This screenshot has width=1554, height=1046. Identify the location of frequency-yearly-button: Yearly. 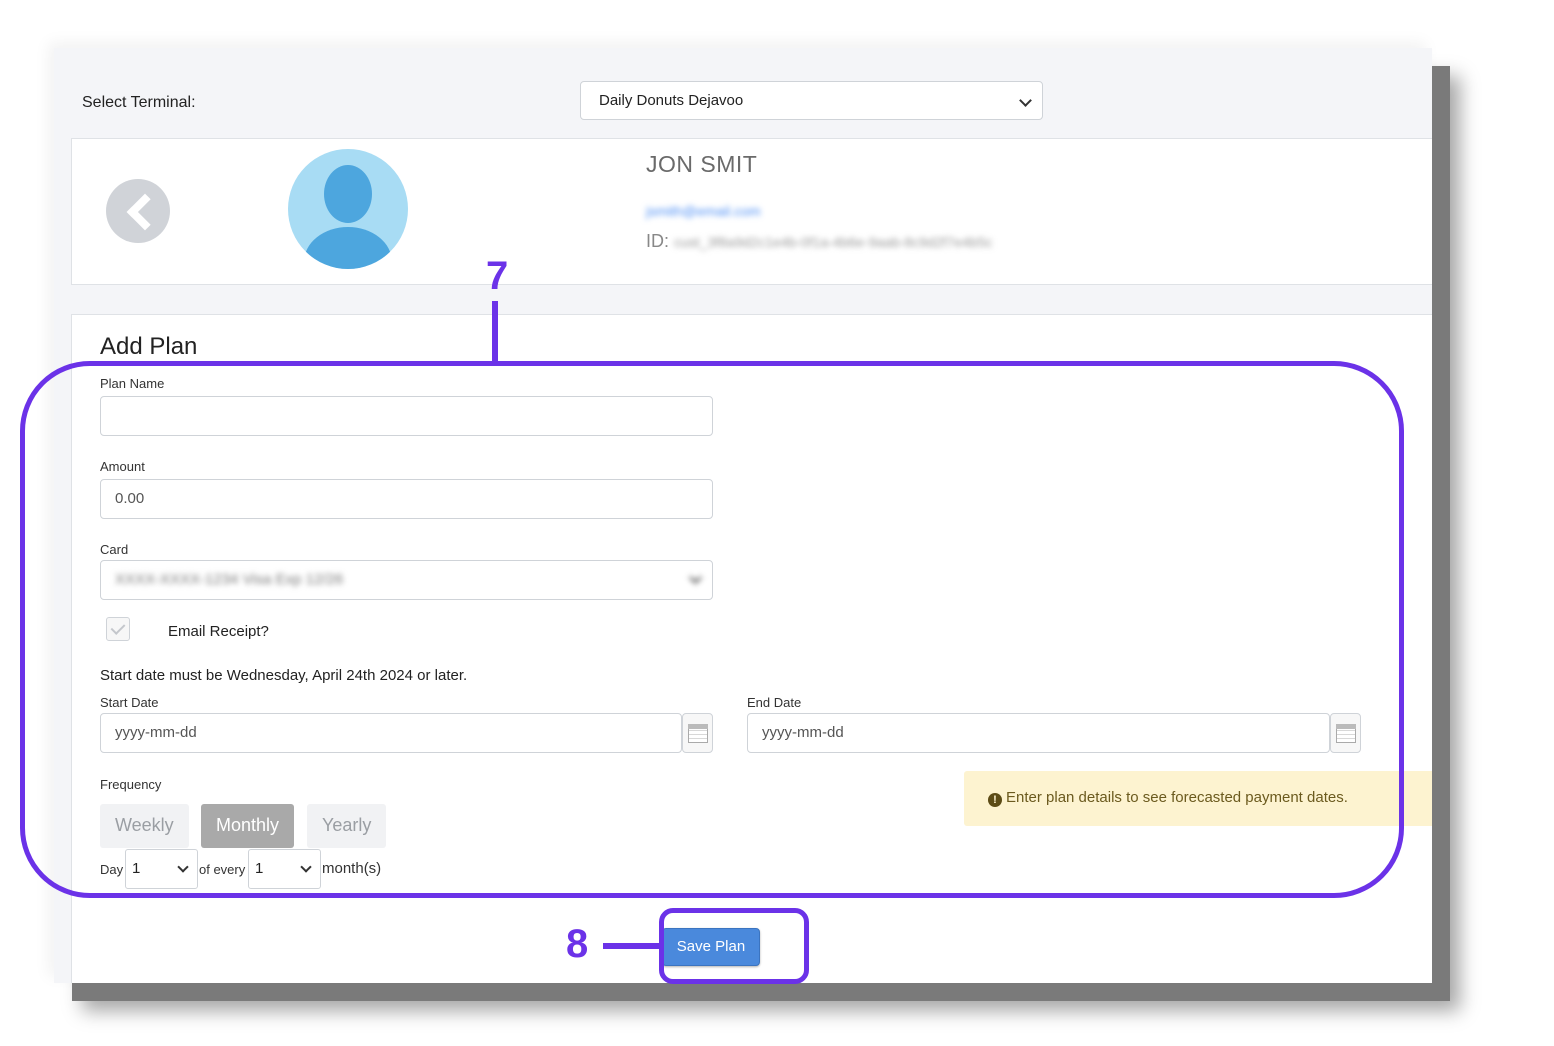
(347, 826).